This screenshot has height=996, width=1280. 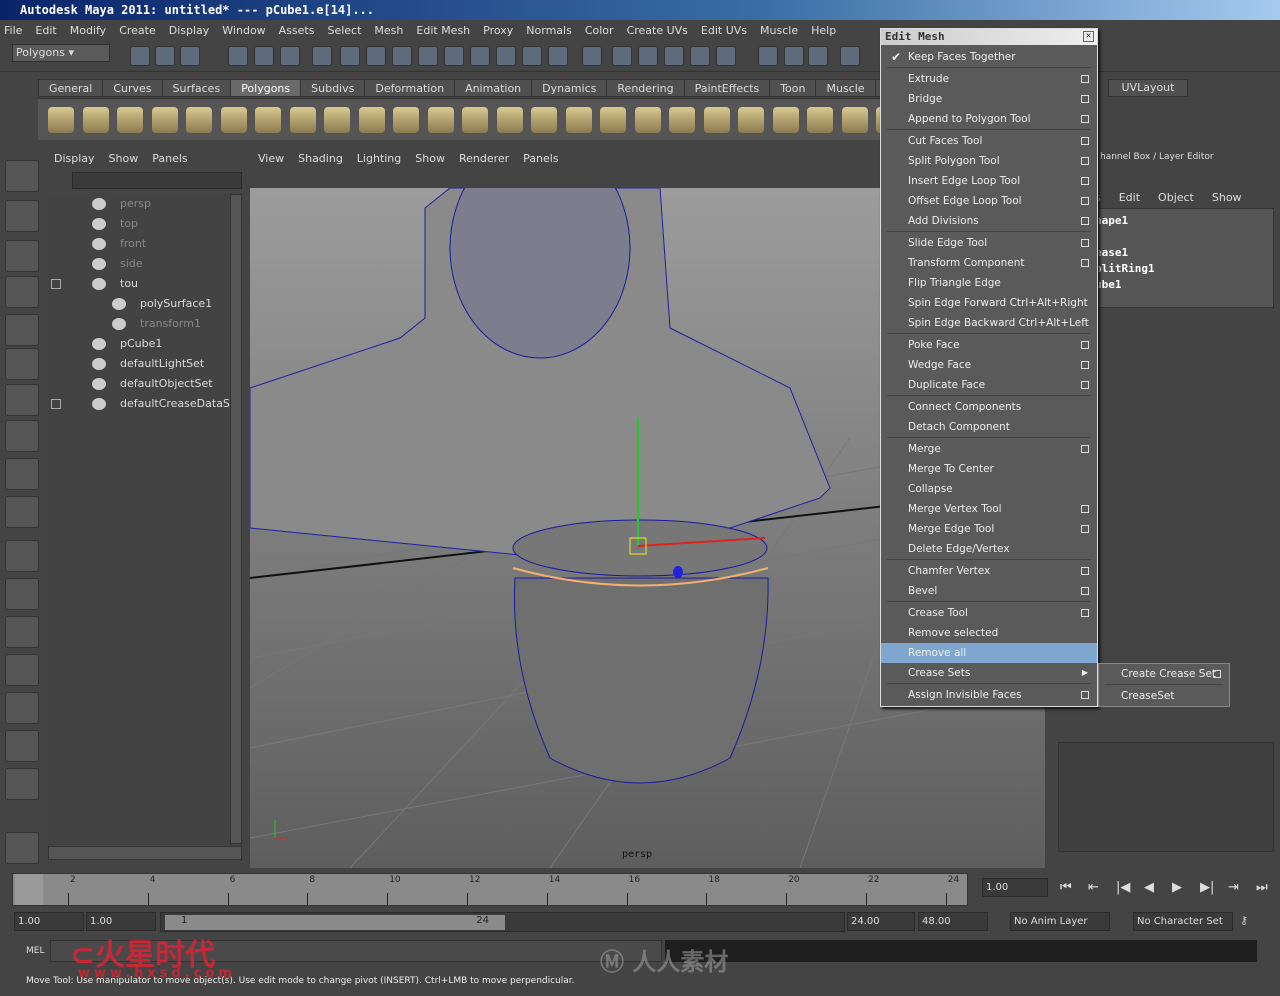 What do you see at coordinates (141, 344) in the screenshot?
I see `outliner-item: pCube1` at bounding box center [141, 344].